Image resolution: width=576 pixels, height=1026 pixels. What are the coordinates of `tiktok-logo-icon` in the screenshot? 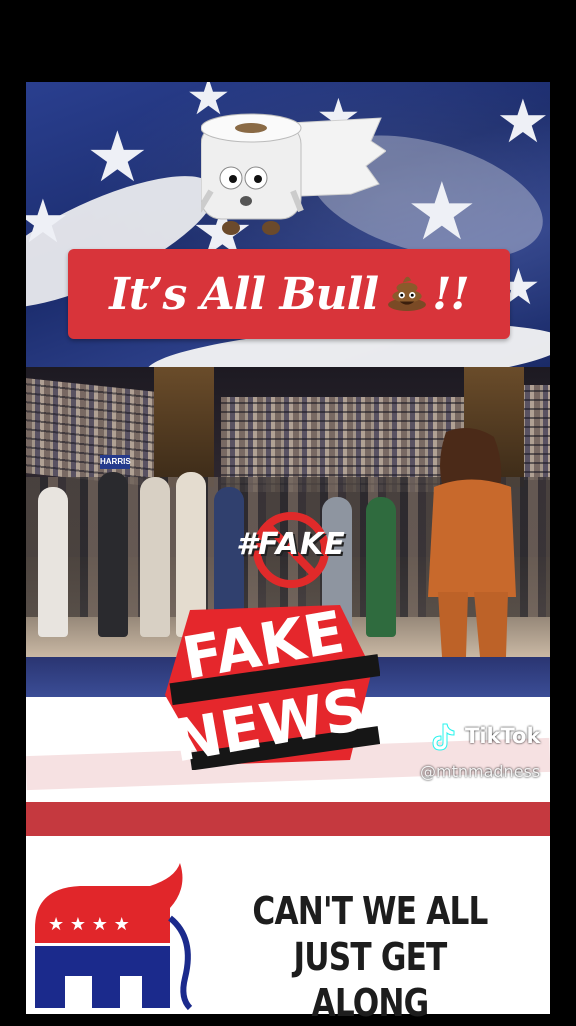 It's located at (443, 737).